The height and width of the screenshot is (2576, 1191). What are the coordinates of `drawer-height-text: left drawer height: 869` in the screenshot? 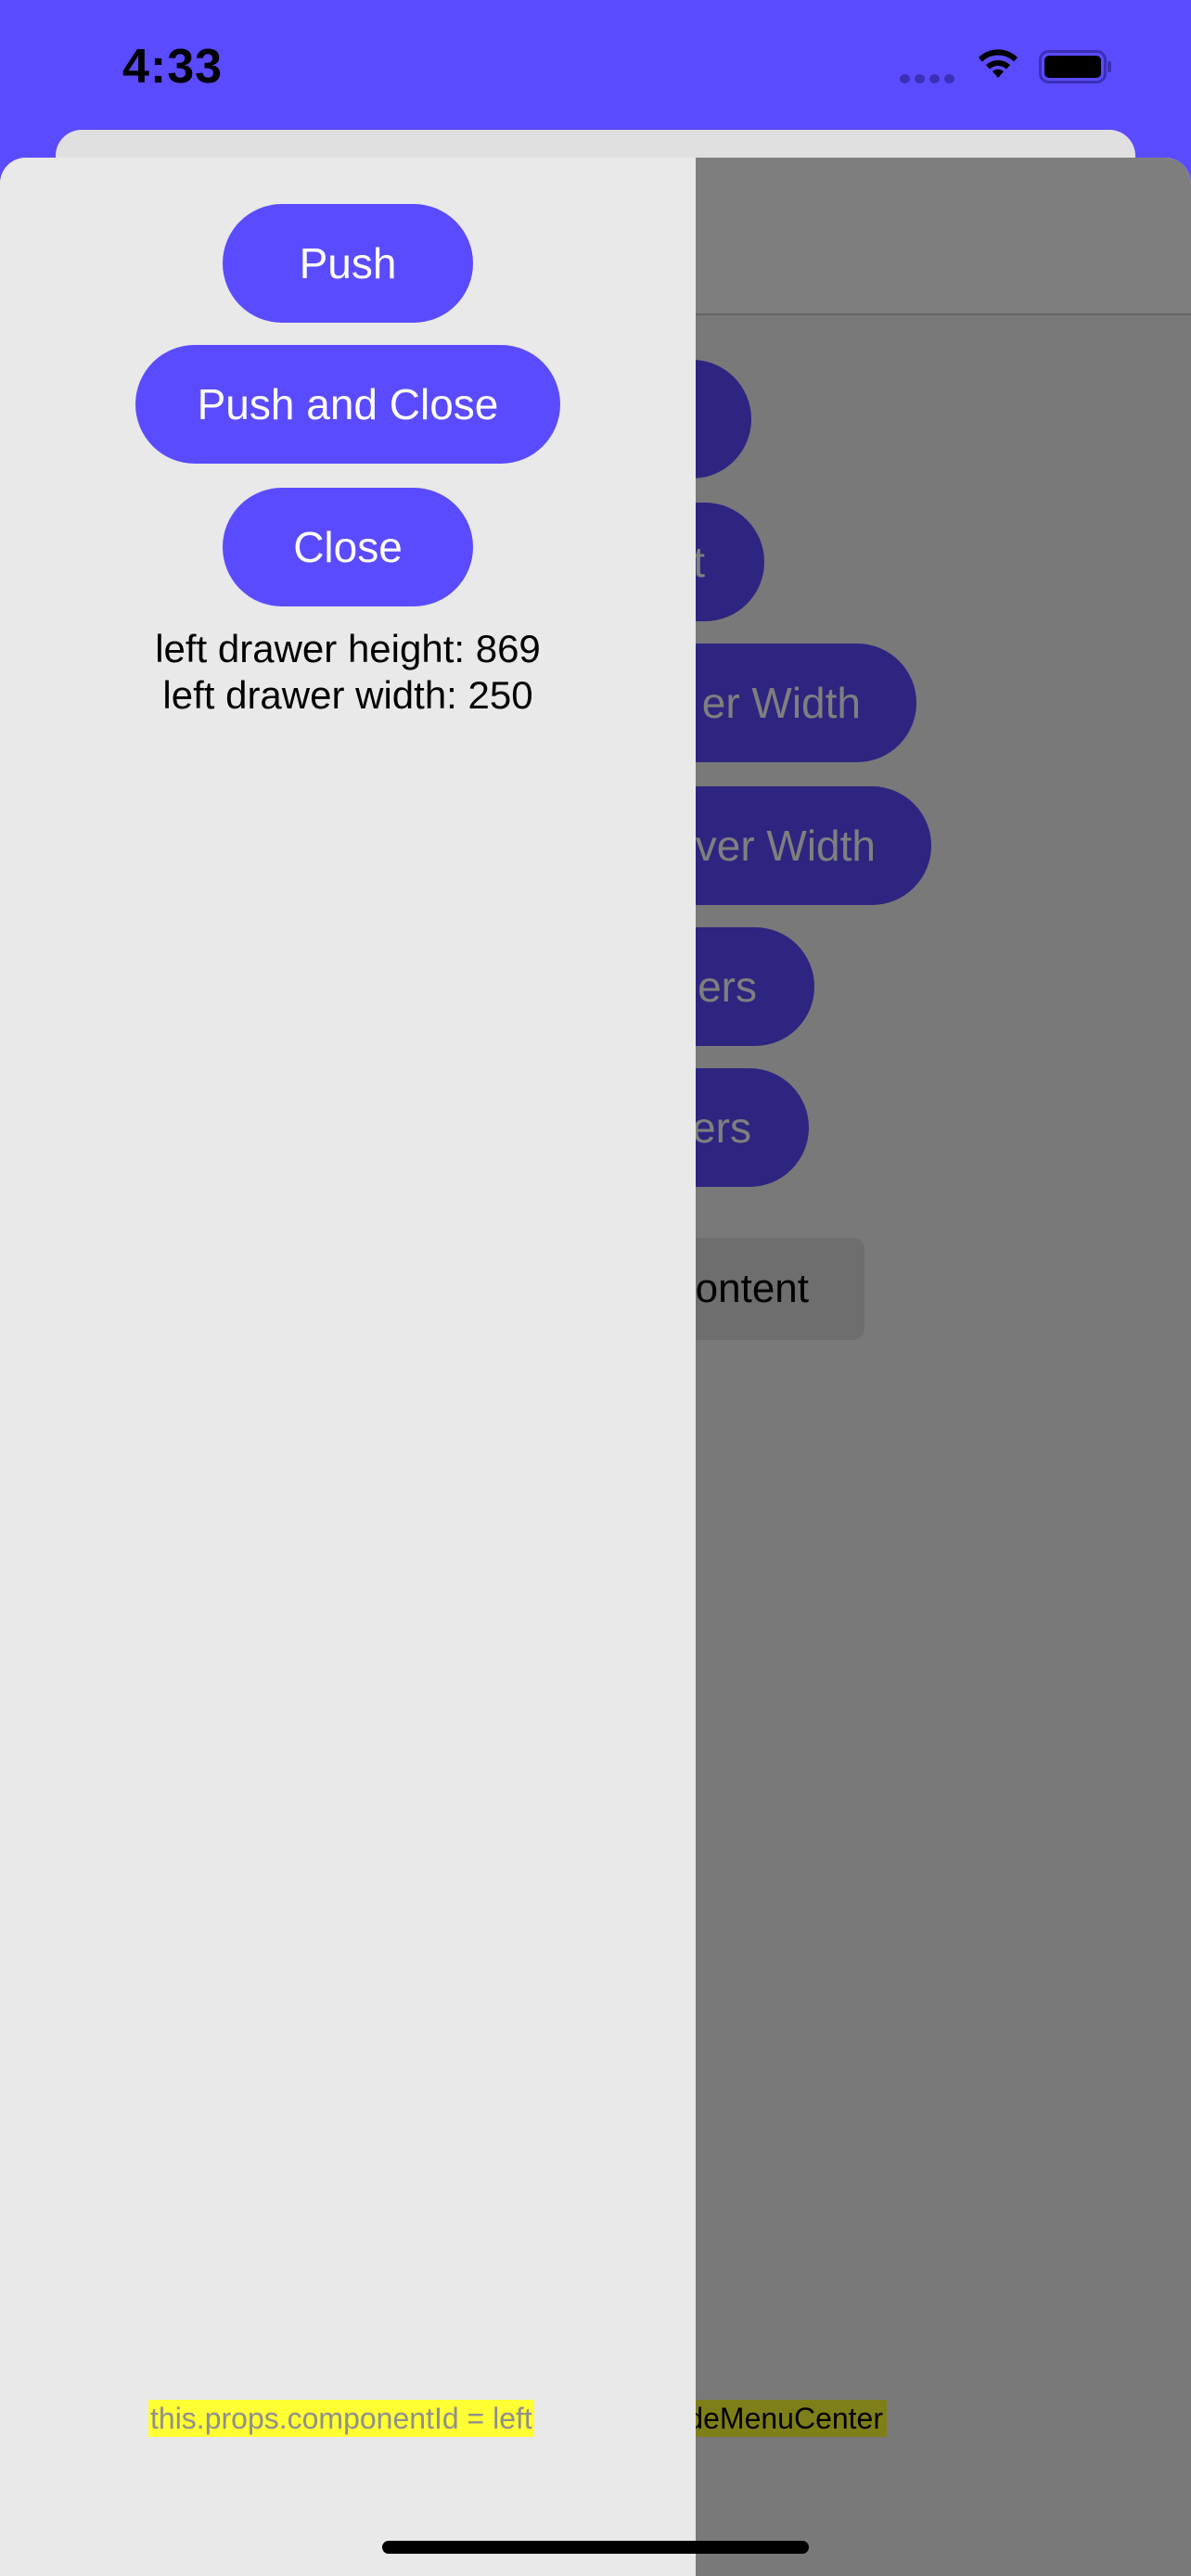 It's located at (348, 648).